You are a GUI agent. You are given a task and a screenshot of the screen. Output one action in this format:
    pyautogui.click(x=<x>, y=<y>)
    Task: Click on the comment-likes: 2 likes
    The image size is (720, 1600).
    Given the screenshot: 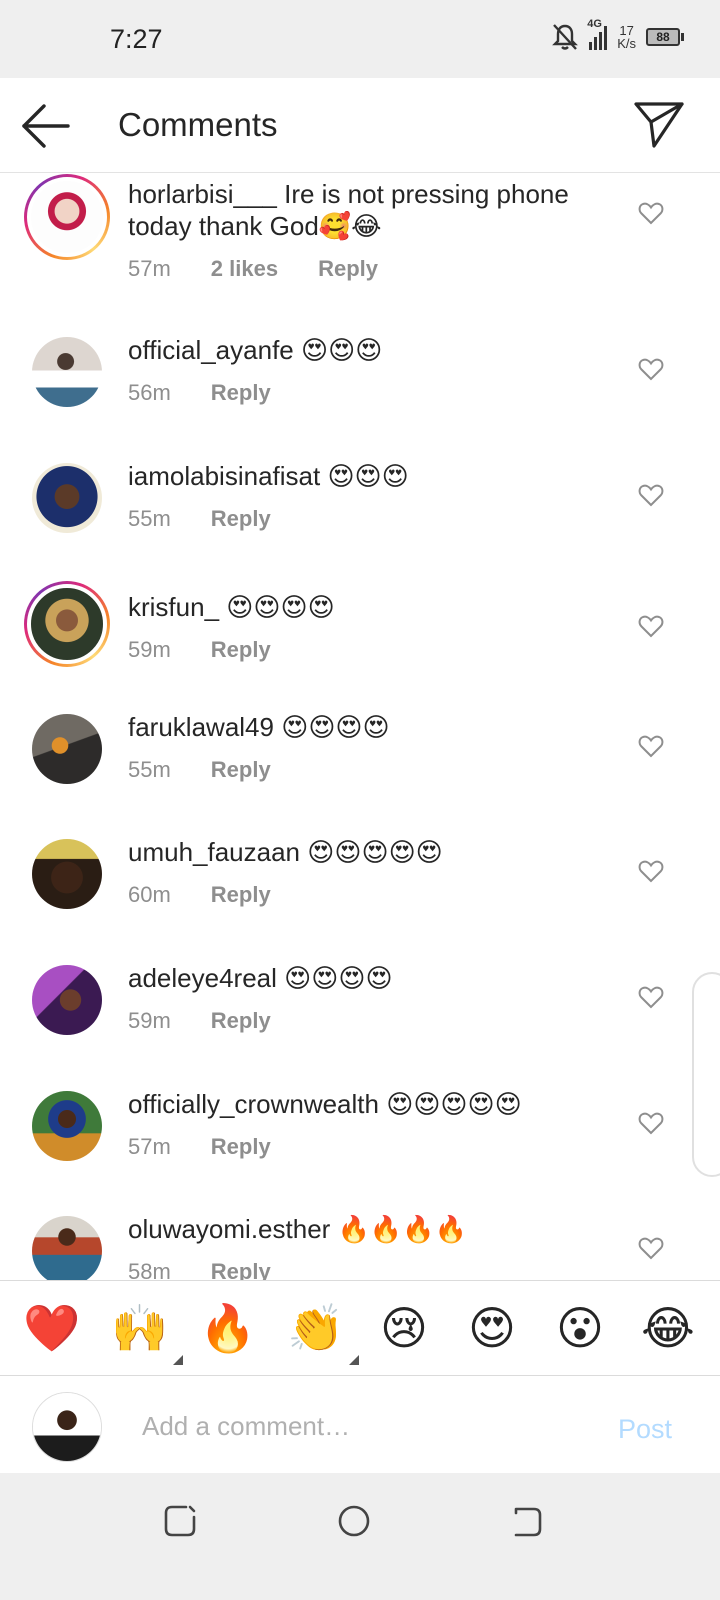 What is the action you would take?
    pyautogui.click(x=244, y=269)
    